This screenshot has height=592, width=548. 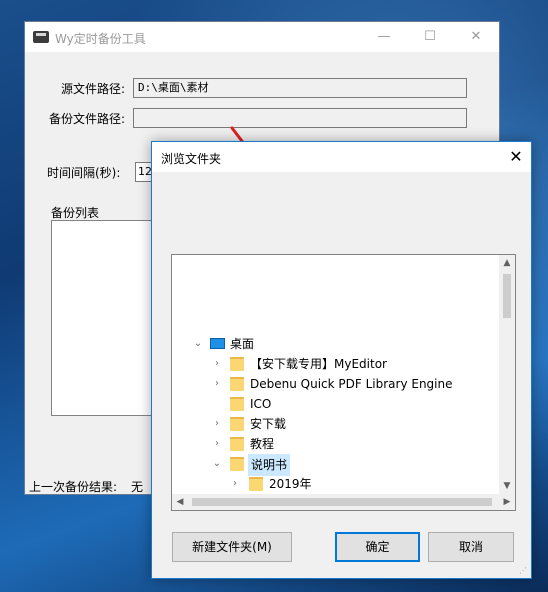 I want to click on tree-item-myeditor: › 【安下载专用】MyEditor, so click(x=335, y=364).